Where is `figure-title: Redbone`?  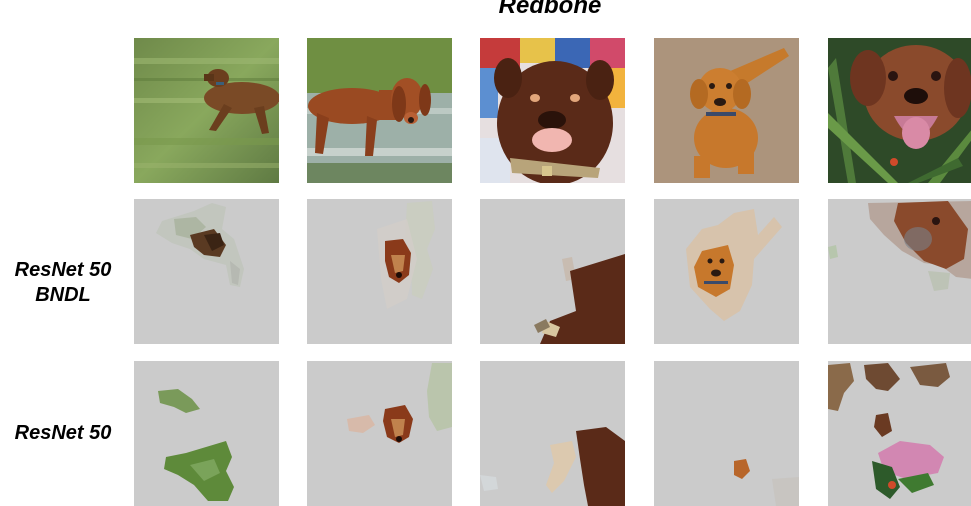
figure-title: Redbone is located at coordinates (550, 9).